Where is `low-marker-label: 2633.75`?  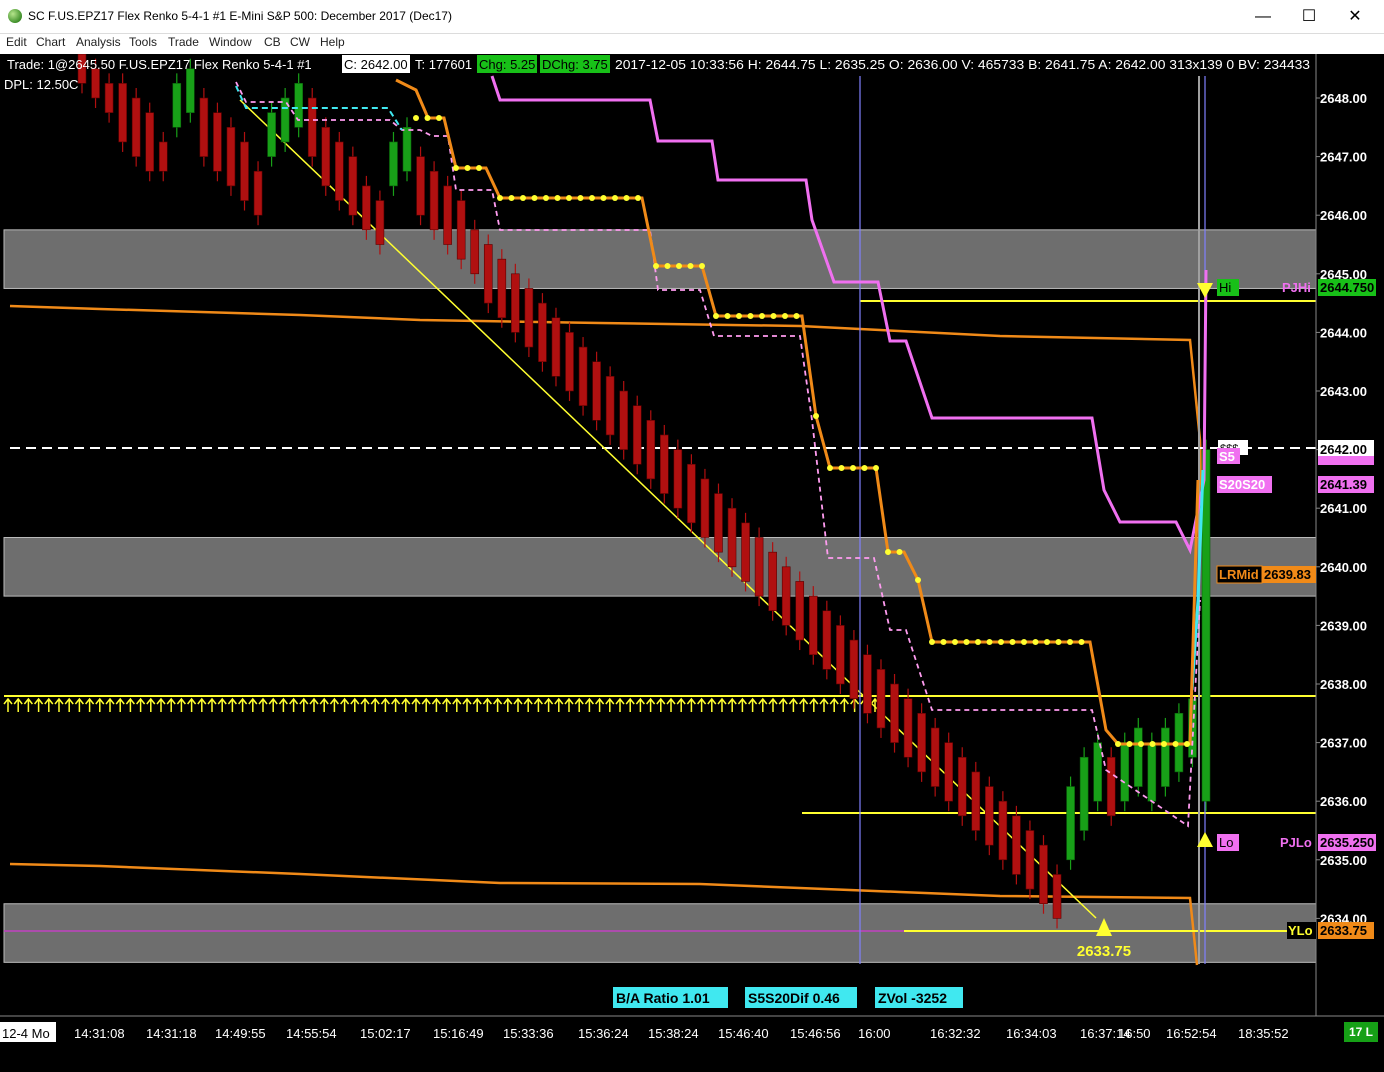
low-marker-label: 2633.75 is located at coordinates (1104, 951).